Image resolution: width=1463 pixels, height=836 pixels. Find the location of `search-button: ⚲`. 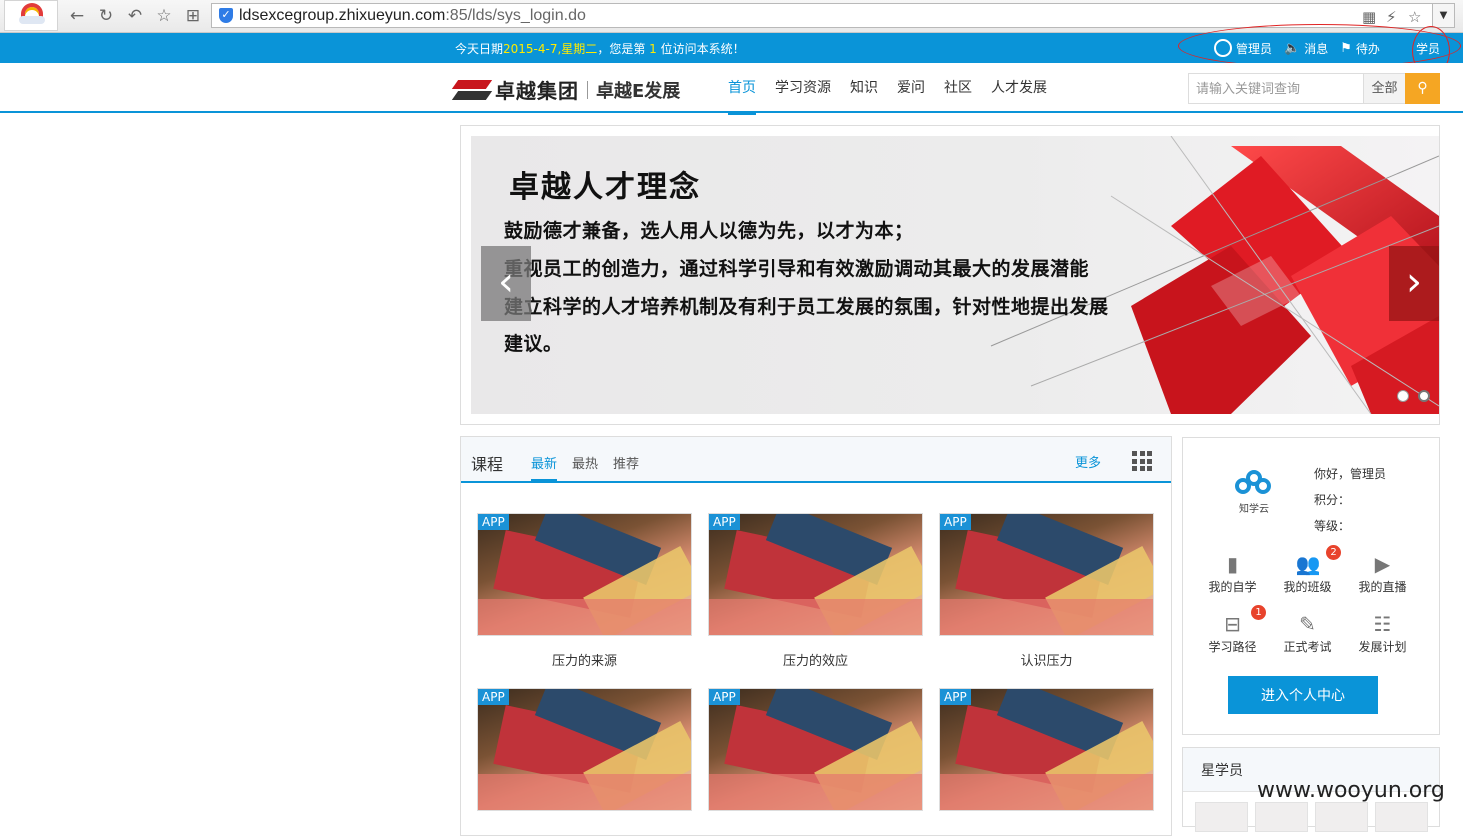

search-button: ⚲ is located at coordinates (1422, 88).